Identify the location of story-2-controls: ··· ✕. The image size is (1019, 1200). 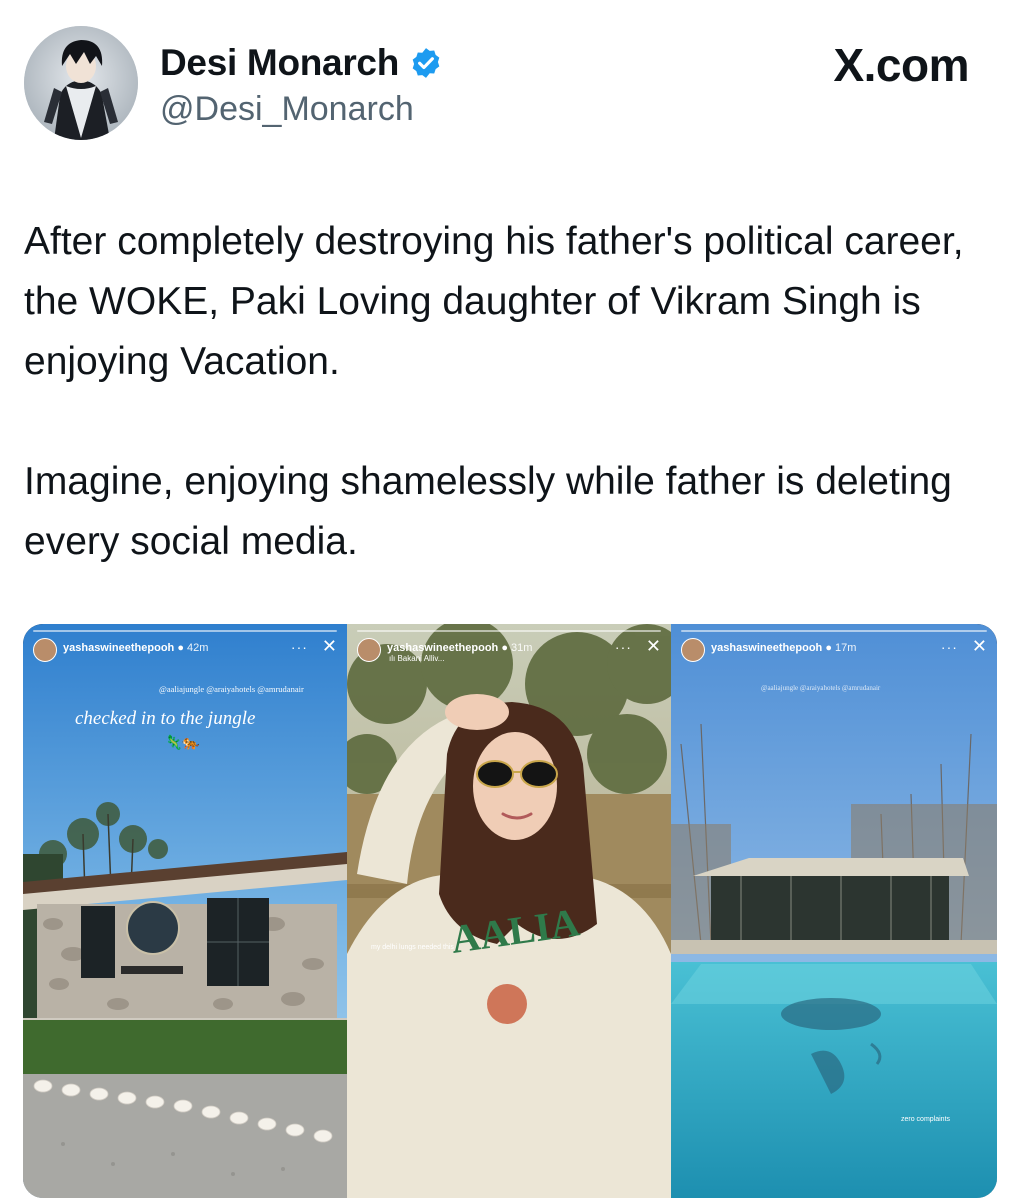
(638, 646).